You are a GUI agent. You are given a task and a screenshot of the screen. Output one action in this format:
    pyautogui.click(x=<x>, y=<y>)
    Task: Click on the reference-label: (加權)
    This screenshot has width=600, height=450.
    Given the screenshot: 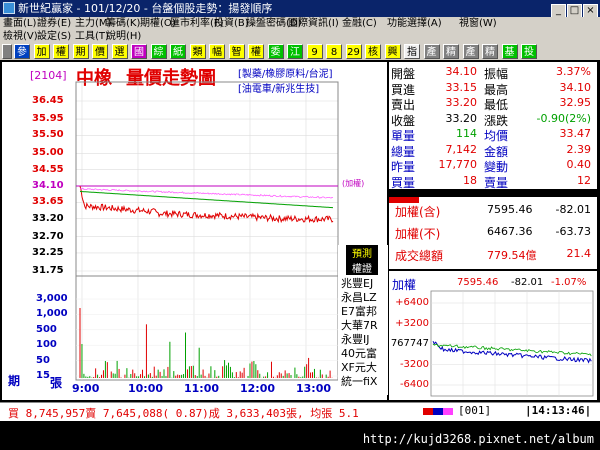 What is the action you would take?
    pyautogui.click(x=353, y=183)
    